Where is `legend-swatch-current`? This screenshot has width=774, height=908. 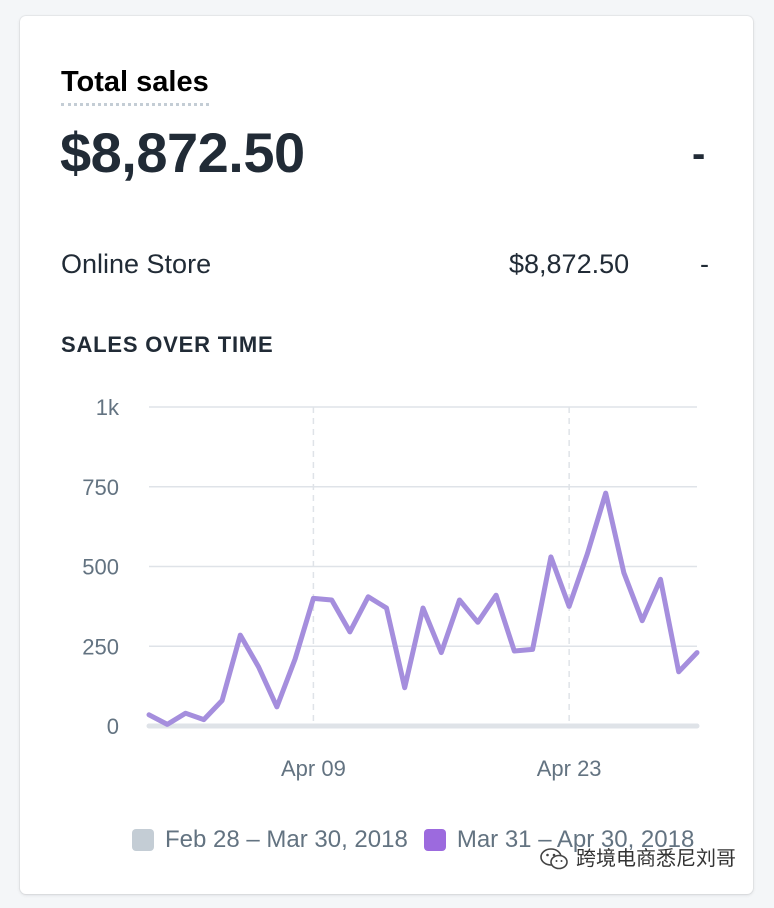 legend-swatch-current is located at coordinates (434, 840).